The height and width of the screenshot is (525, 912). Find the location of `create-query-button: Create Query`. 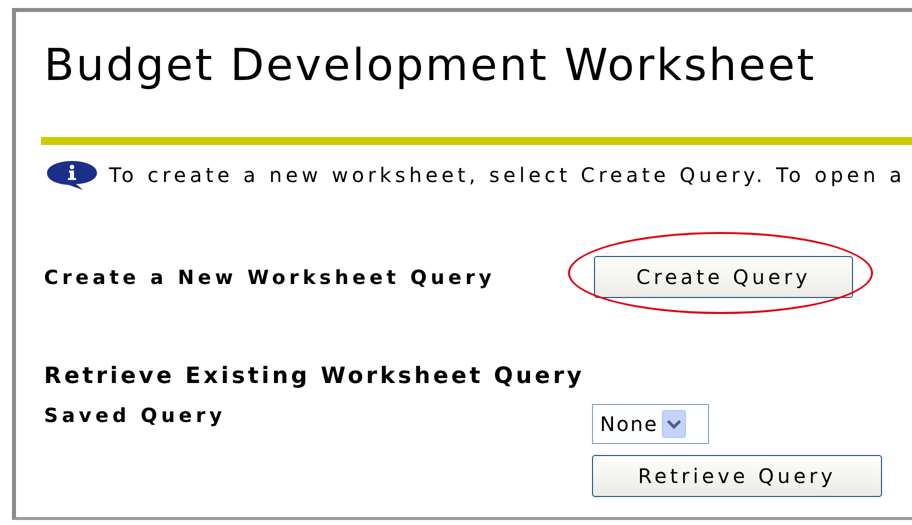

create-query-button: Create Query is located at coordinates (723, 277).